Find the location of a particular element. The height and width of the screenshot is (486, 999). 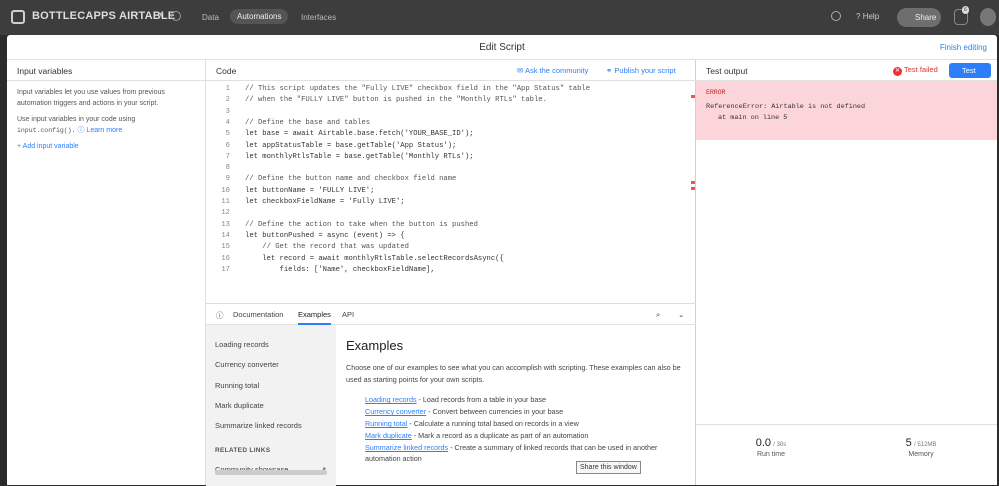

docs-info-icon: ⓘ is located at coordinates (220, 315).